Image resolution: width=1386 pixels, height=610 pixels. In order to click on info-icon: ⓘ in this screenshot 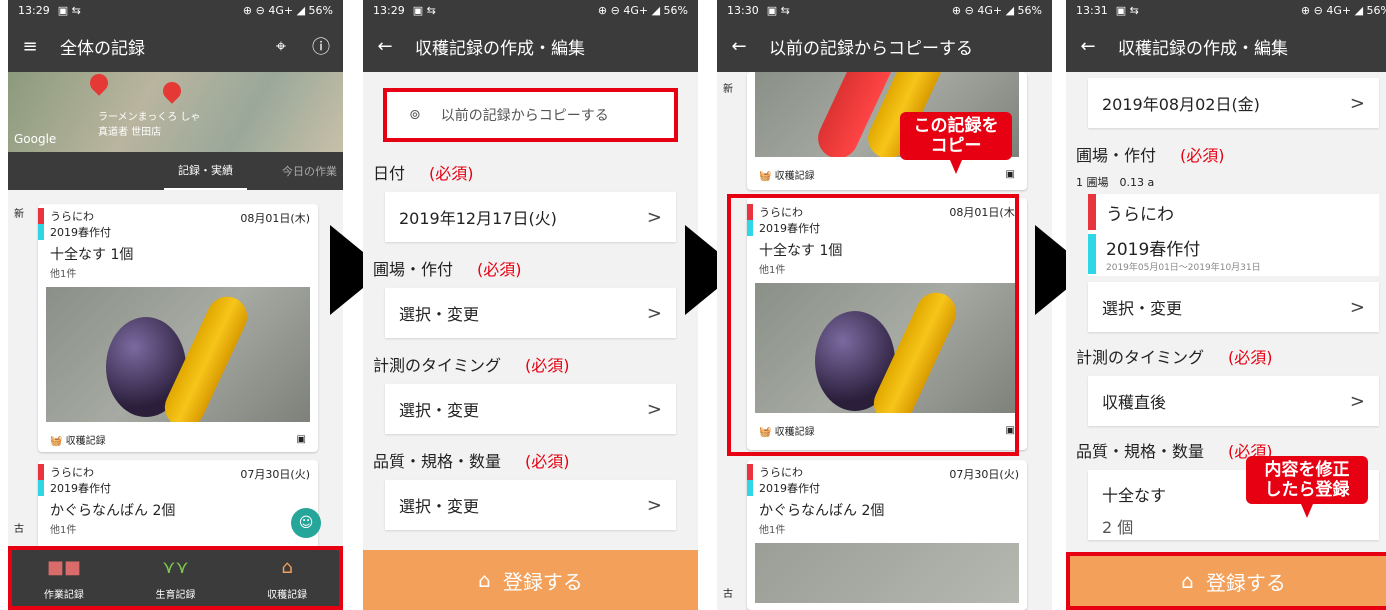, I will do `click(321, 46)`.